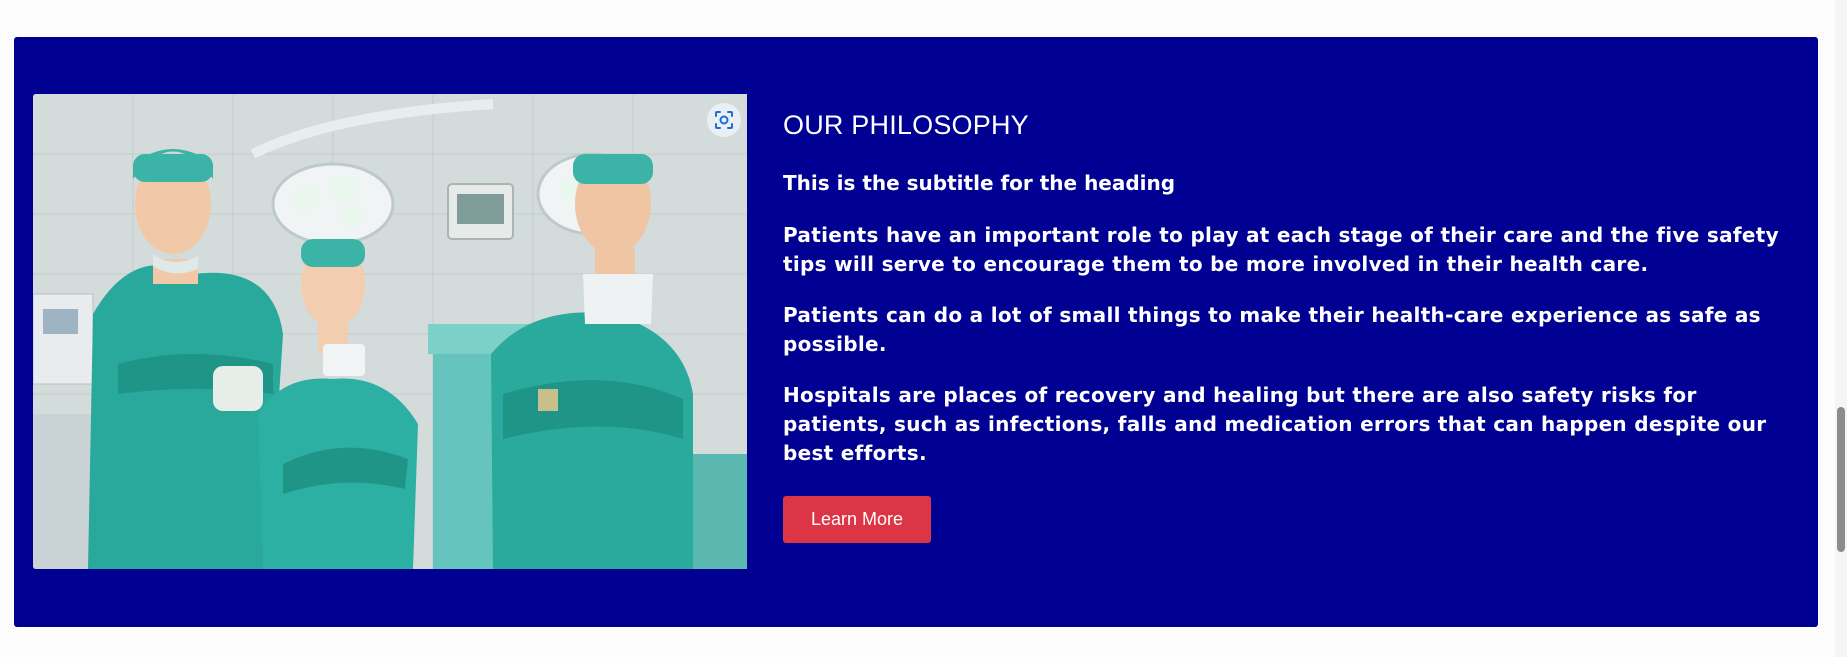 This screenshot has width=1847, height=657. Describe the element at coordinates (979, 183) in the screenshot. I see `section-subtitle: This is the subtitle for the heading` at that location.